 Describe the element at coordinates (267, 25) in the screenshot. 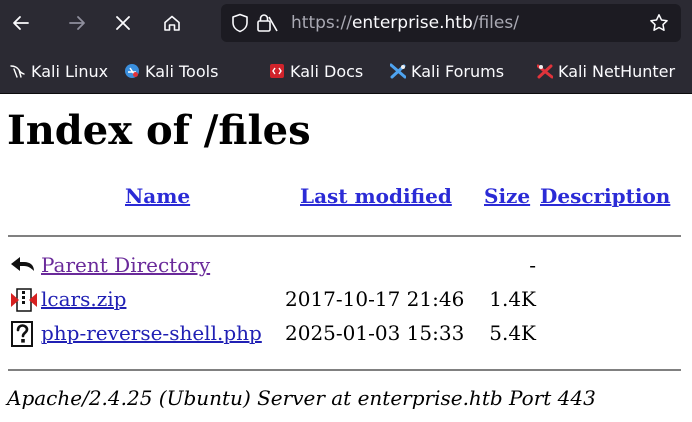

I see `insecure-lock-icon` at that location.